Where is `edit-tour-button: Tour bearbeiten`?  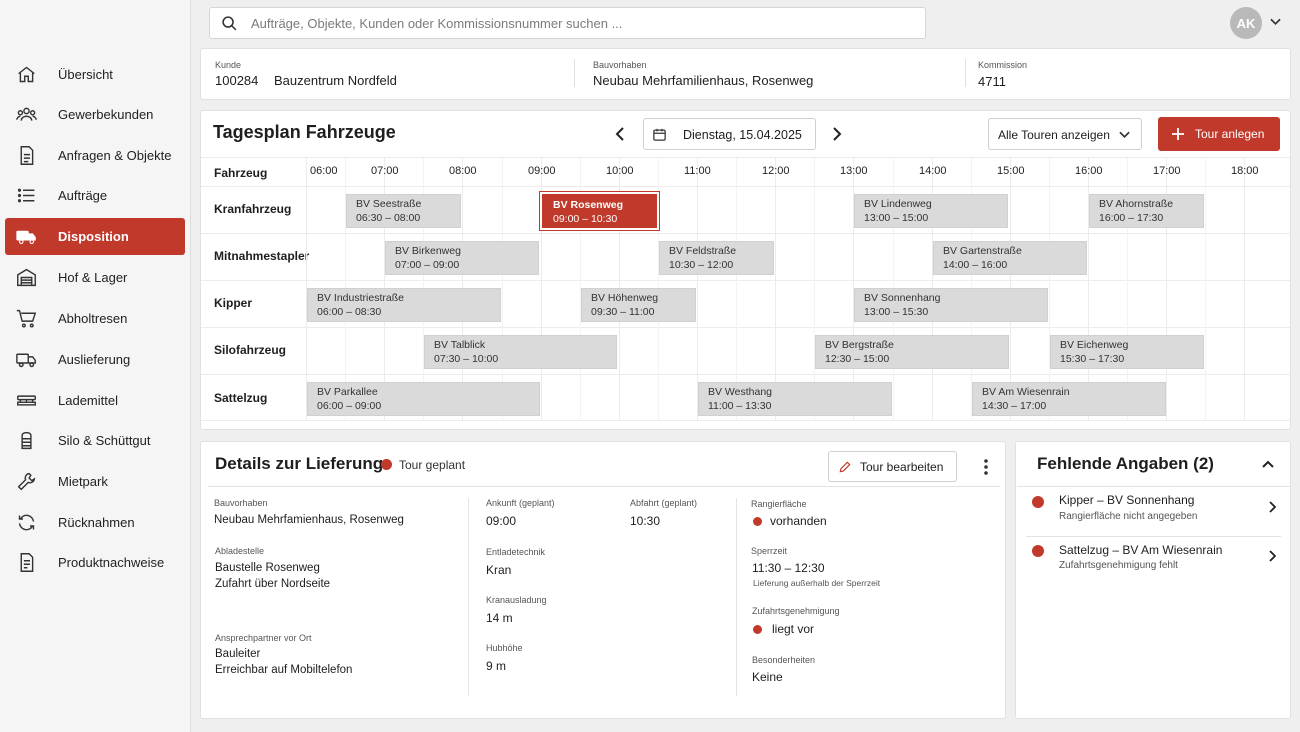 edit-tour-button: Tour bearbeiten is located at coordinates (892, 466).